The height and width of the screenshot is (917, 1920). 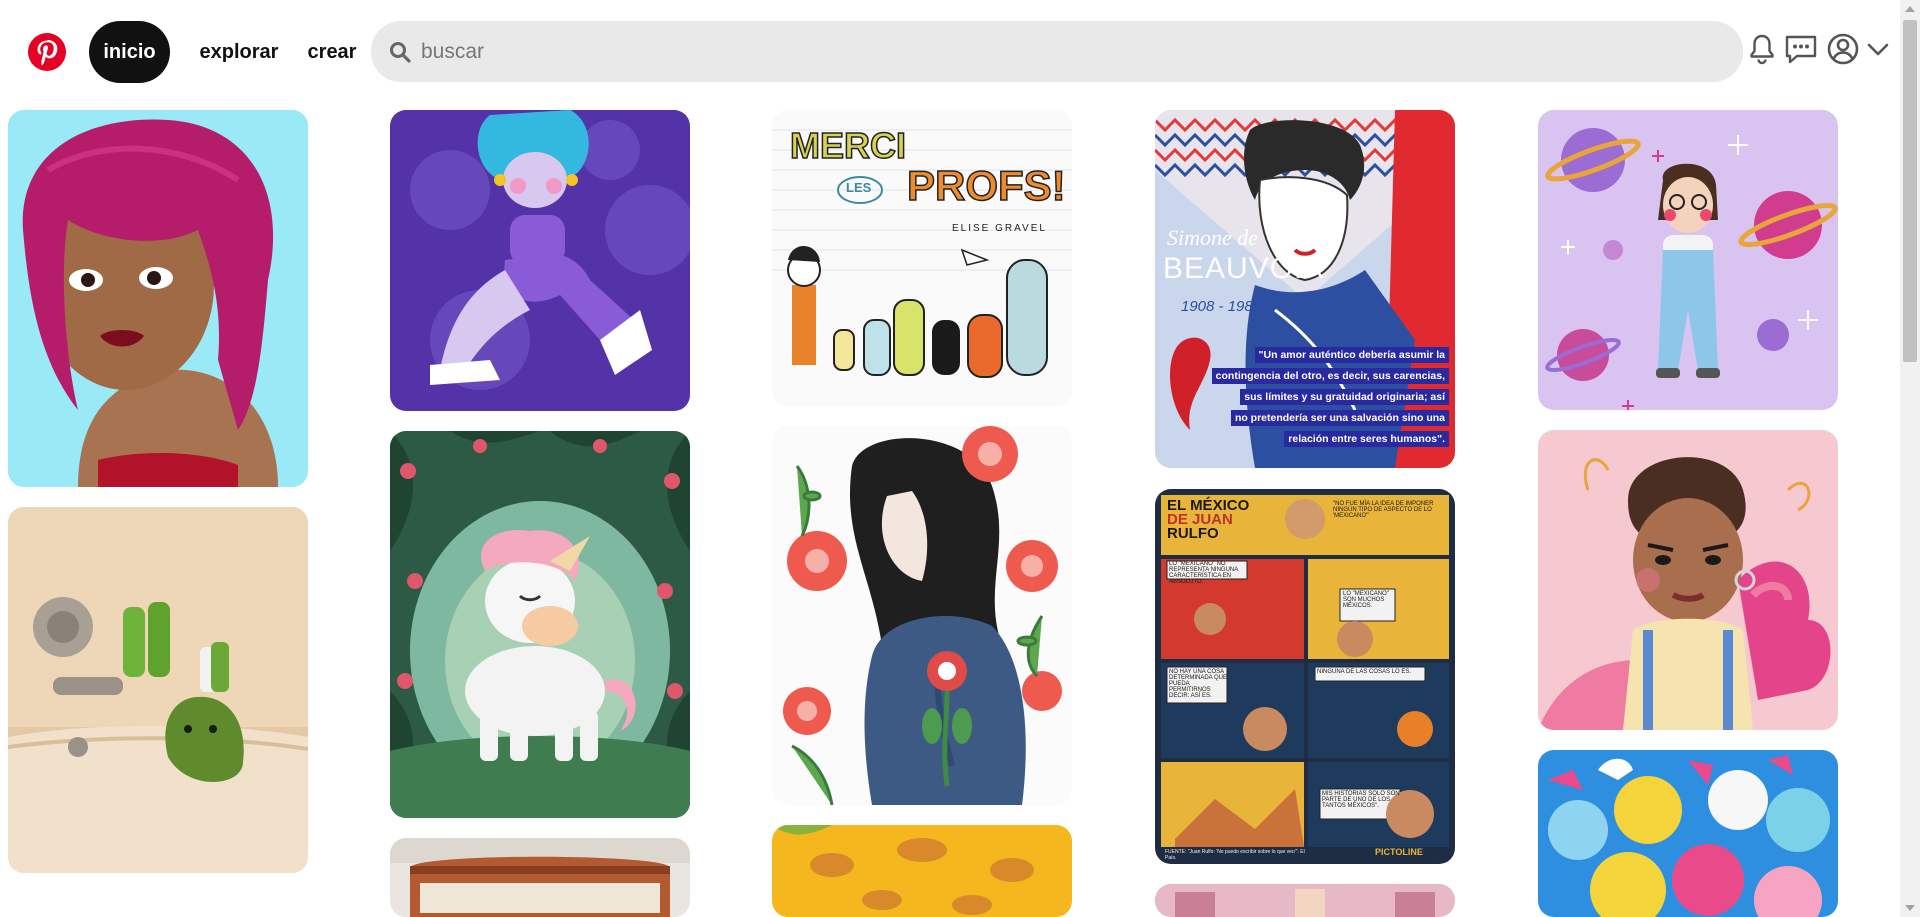 I want to click on page-scrollbar, so click(x=1910, y=458).